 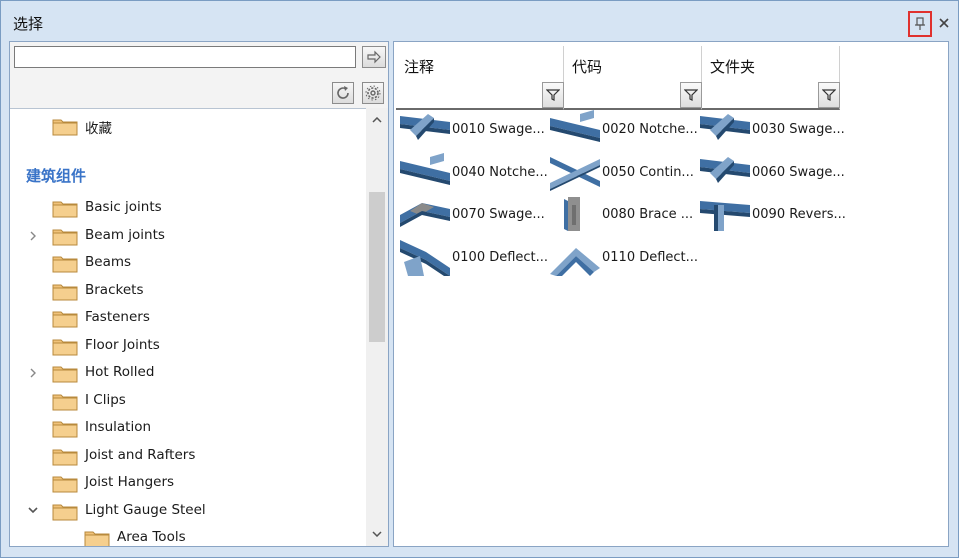 I want to click on tree-item: Basic joints, so click(x=188, y=208).